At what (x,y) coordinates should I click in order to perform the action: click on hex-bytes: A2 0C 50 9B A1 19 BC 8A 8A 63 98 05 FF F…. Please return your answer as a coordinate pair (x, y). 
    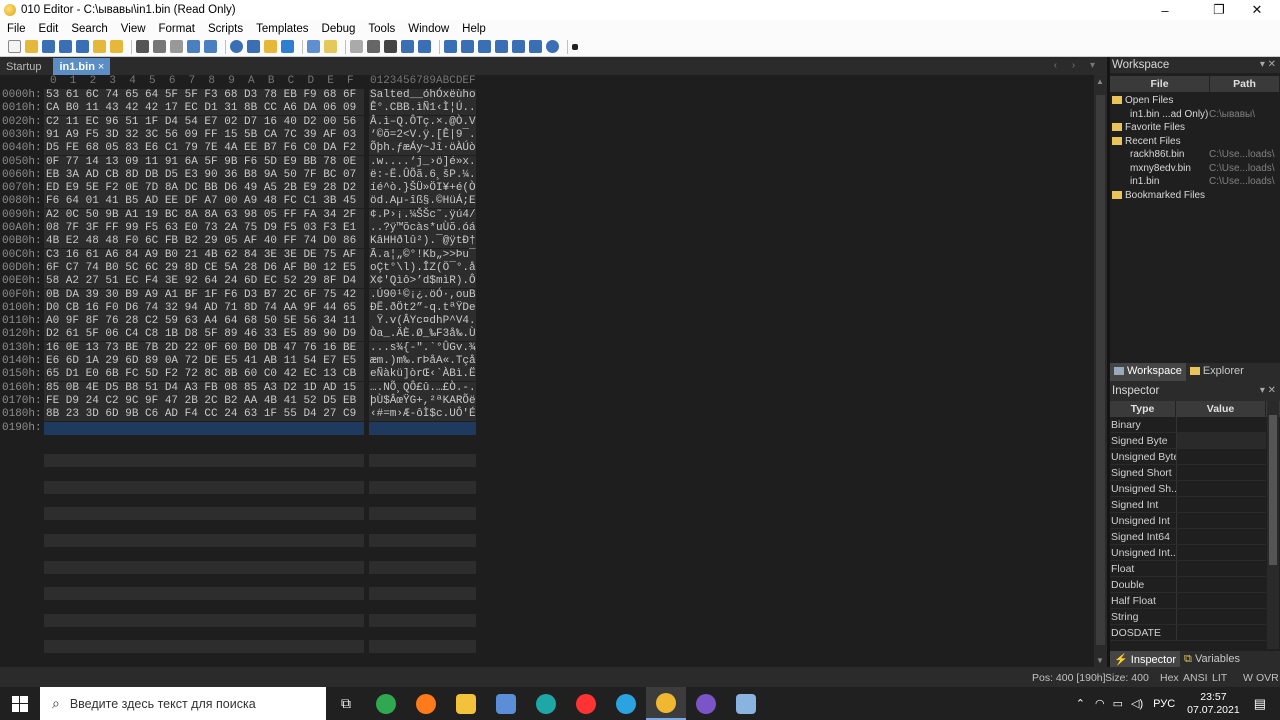
    Looking at the image, I should click on (204, 215).